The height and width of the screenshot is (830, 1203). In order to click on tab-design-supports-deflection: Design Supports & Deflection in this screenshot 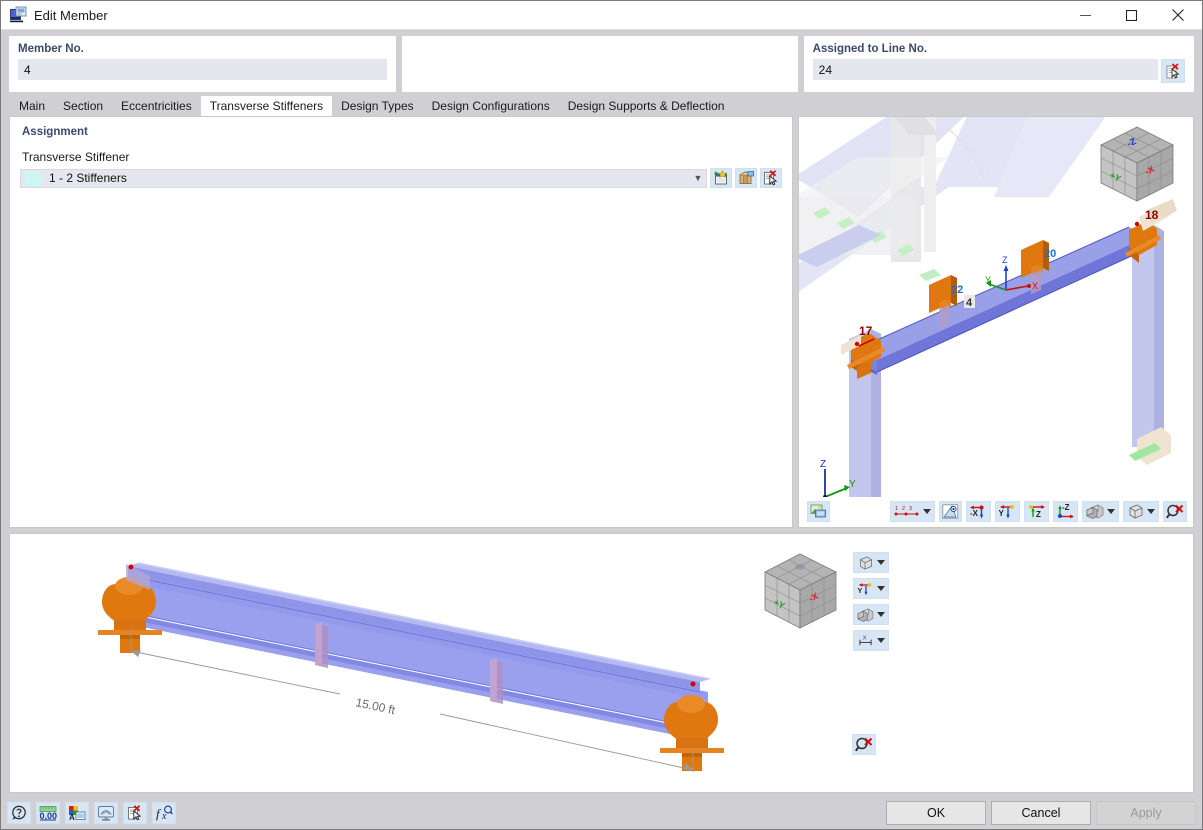, I will do `click(646, 106)`.